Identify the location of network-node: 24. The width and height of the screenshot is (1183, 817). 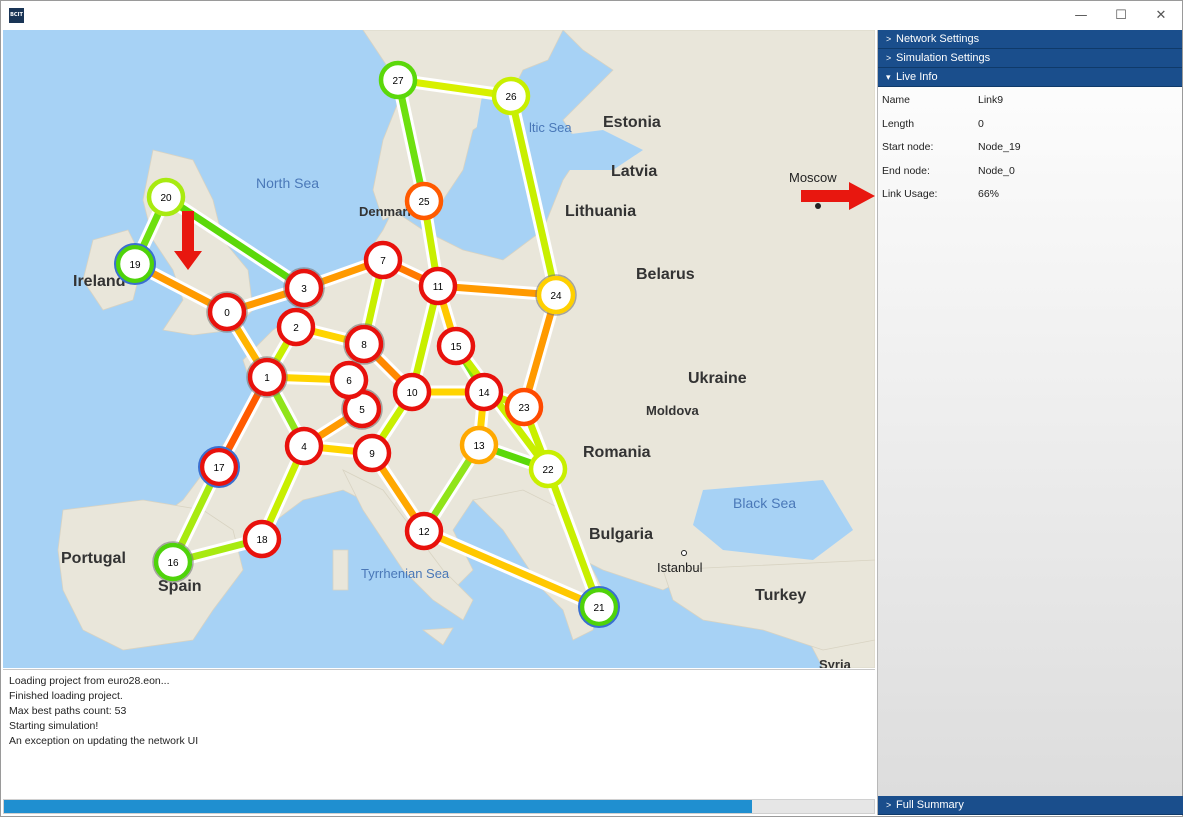
(556, 295).